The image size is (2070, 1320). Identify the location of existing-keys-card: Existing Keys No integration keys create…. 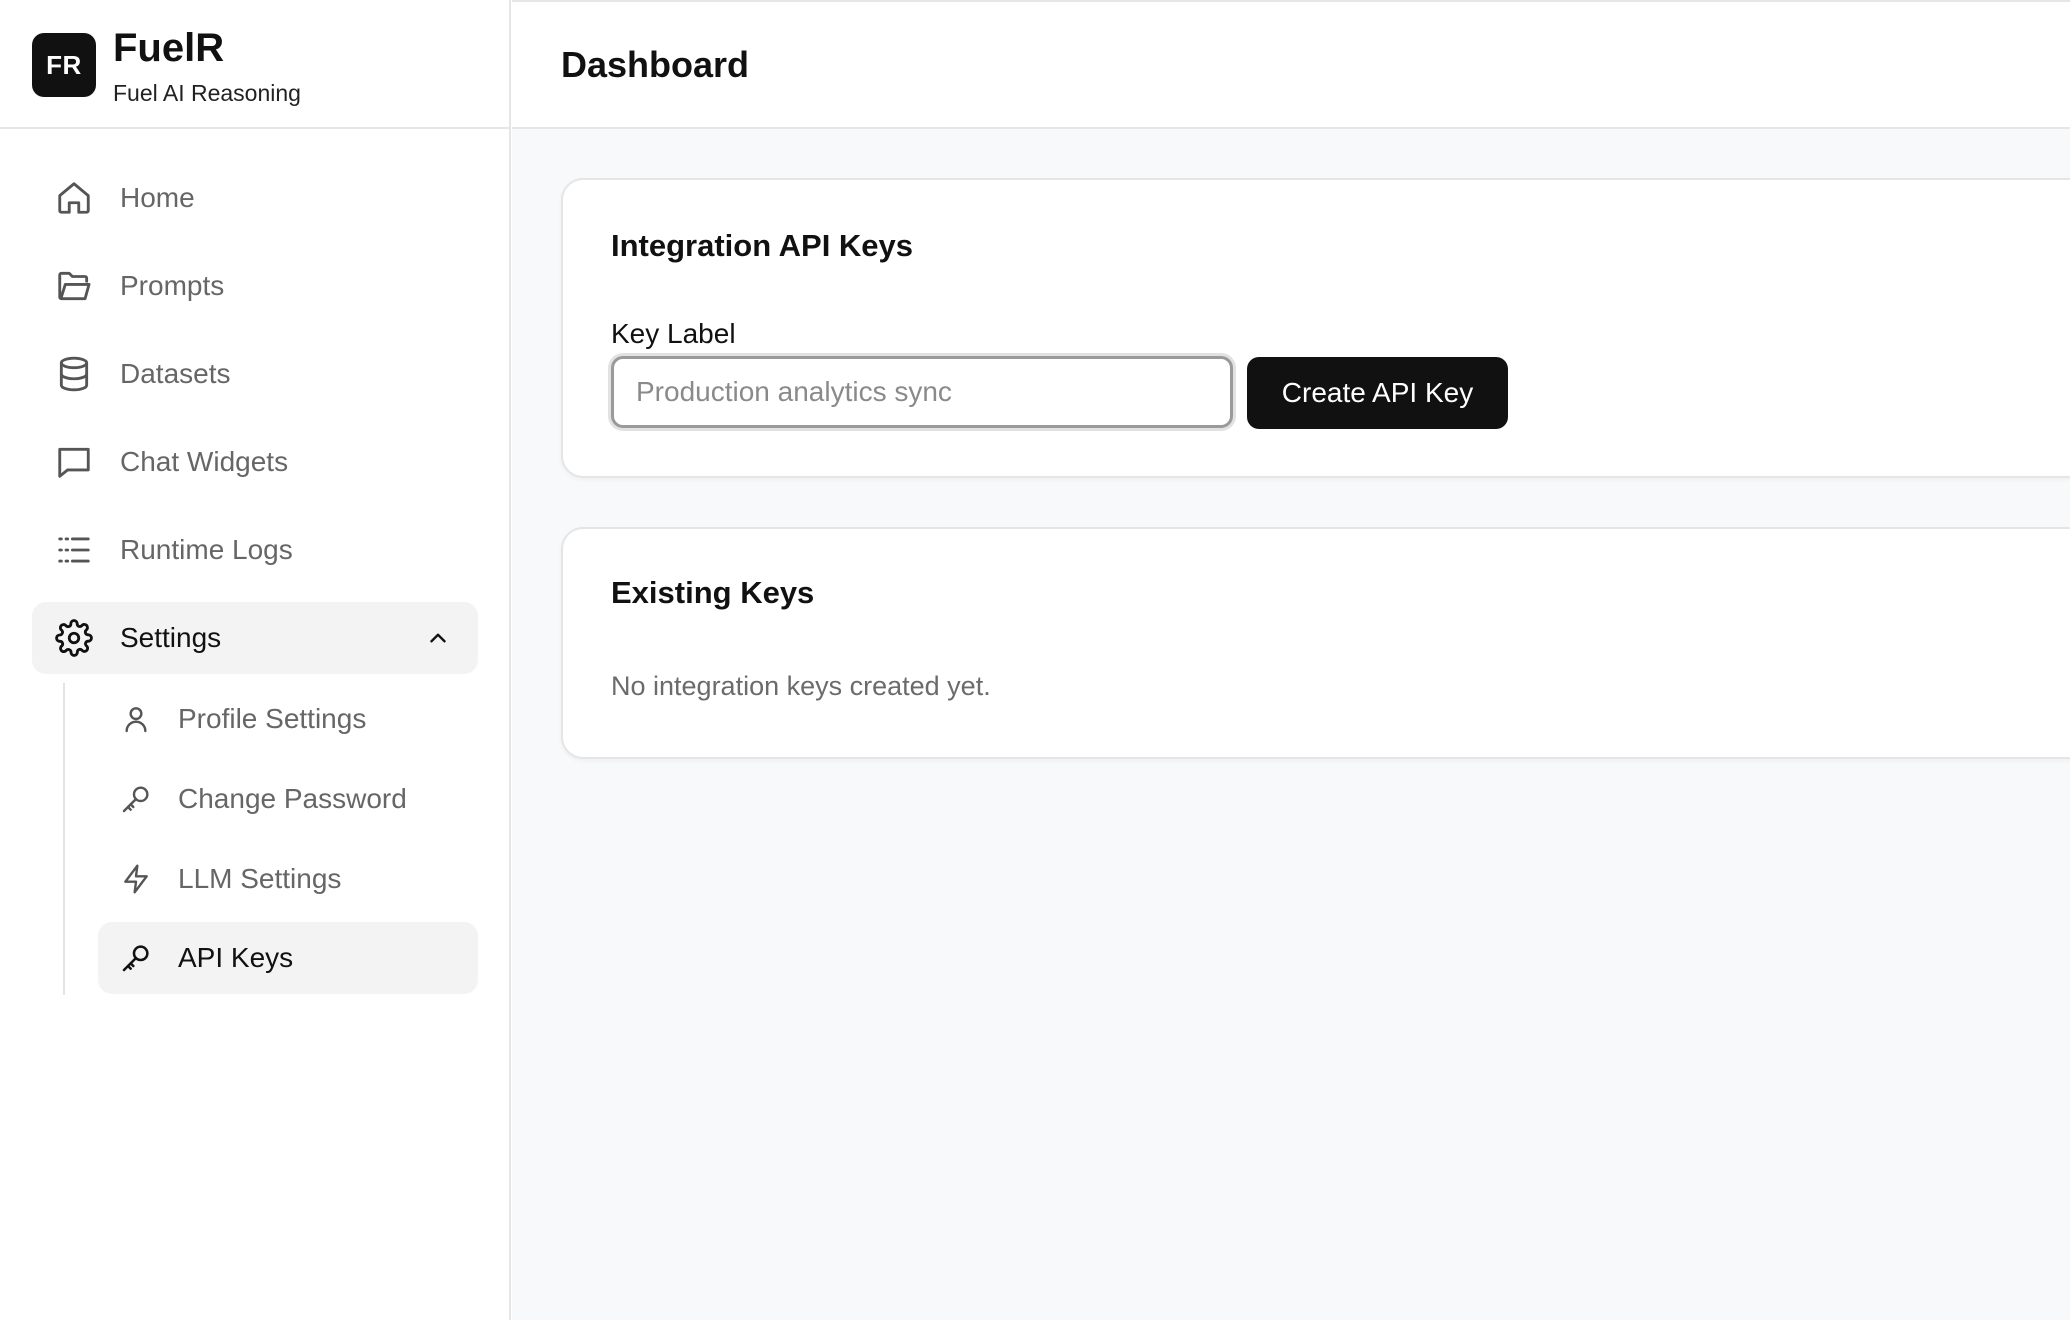
(1315, 643).